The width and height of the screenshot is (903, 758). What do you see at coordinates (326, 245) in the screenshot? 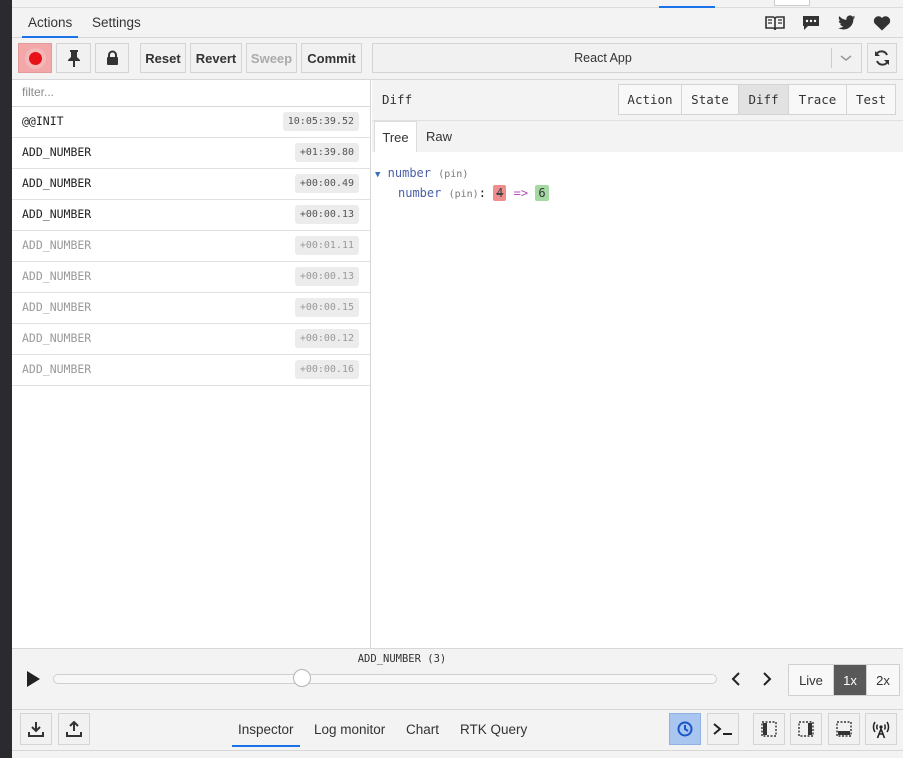
I see `action-time: +00:01.11` at bounding box center [326, 245].